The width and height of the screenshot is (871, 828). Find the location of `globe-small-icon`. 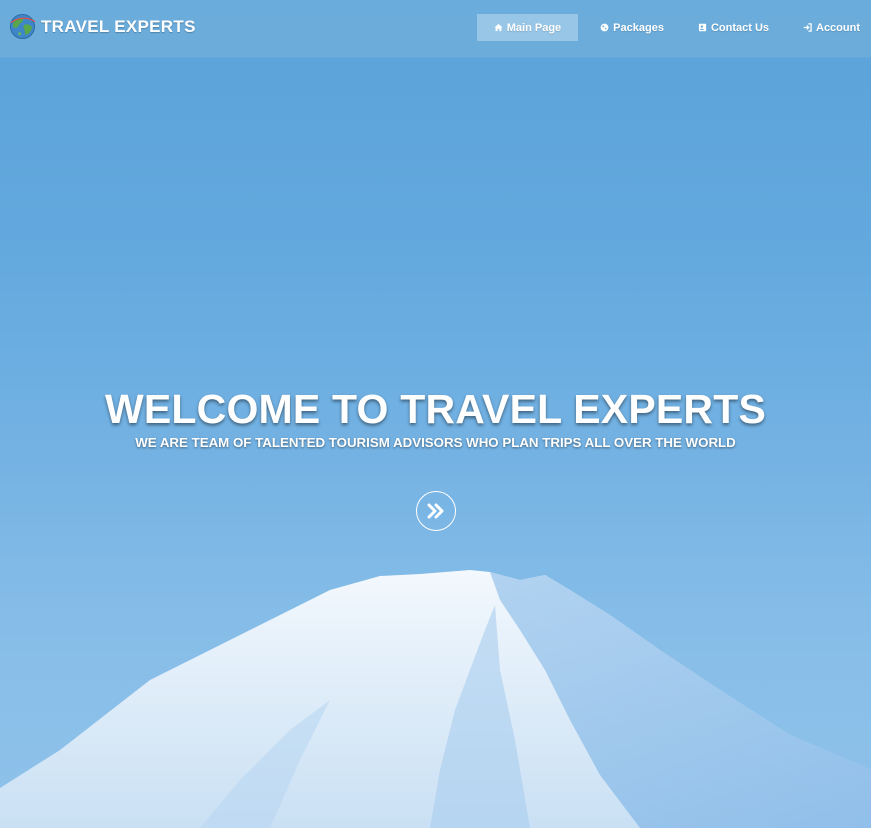

globe-small-icon is located at coordinates (604, 27).